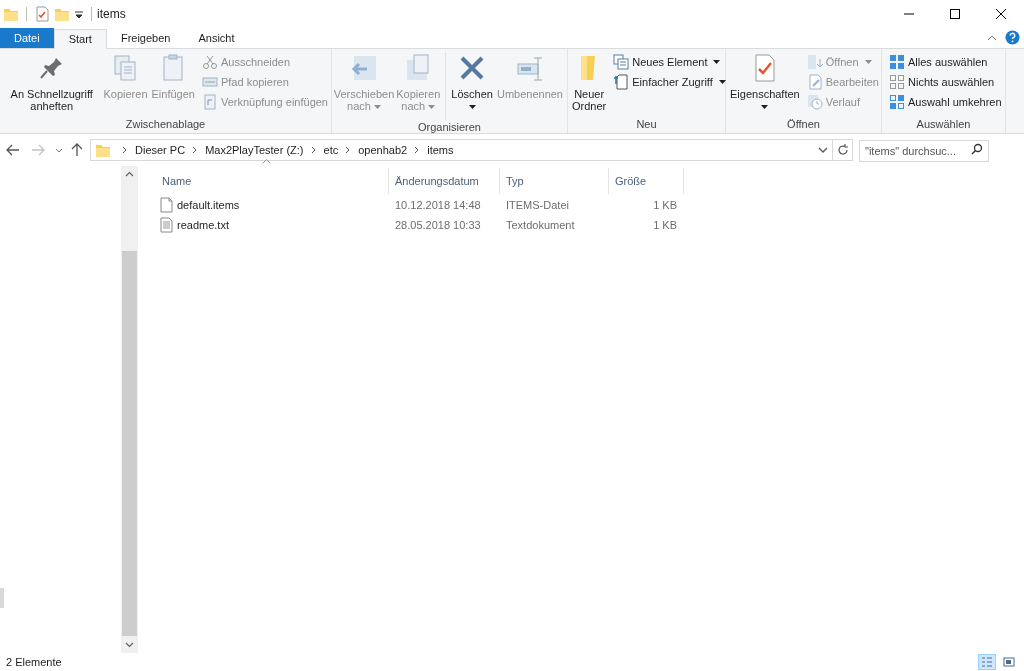 The width and height of the screenshot is (1024, 671). What do you see at coordinates (554, 181) in the screenshot?
I see `column-header: Typ` at bounding box center [554, 181].